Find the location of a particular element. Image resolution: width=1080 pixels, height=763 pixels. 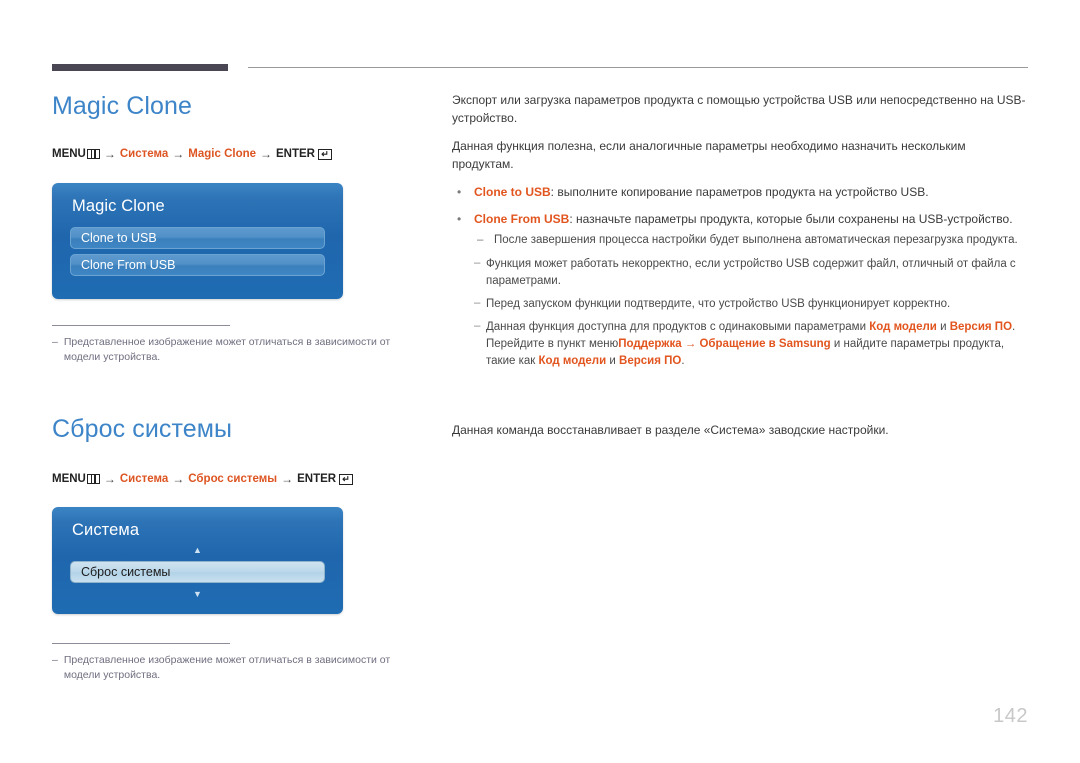

note-bold-support: Поддержка is located at coordinates (650, 344).